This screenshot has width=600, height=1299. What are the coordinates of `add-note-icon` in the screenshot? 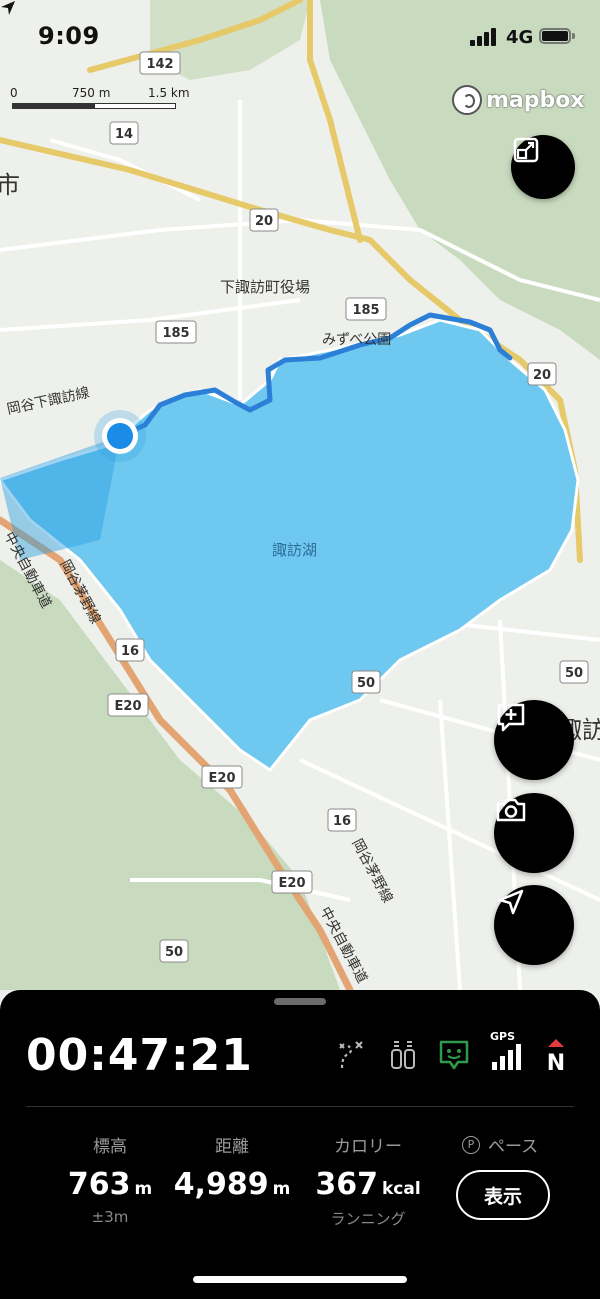 It's located at (511, 717).